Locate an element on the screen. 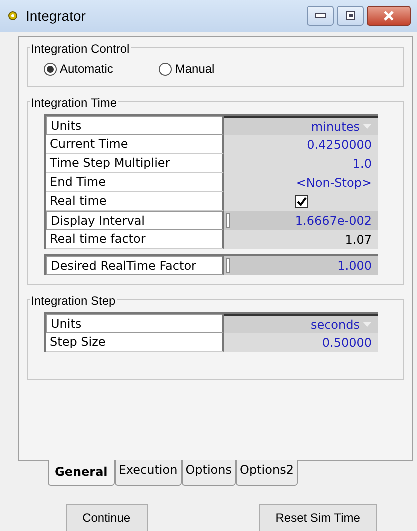  slider-field: 1.000 is located at coordinates (301, 265).